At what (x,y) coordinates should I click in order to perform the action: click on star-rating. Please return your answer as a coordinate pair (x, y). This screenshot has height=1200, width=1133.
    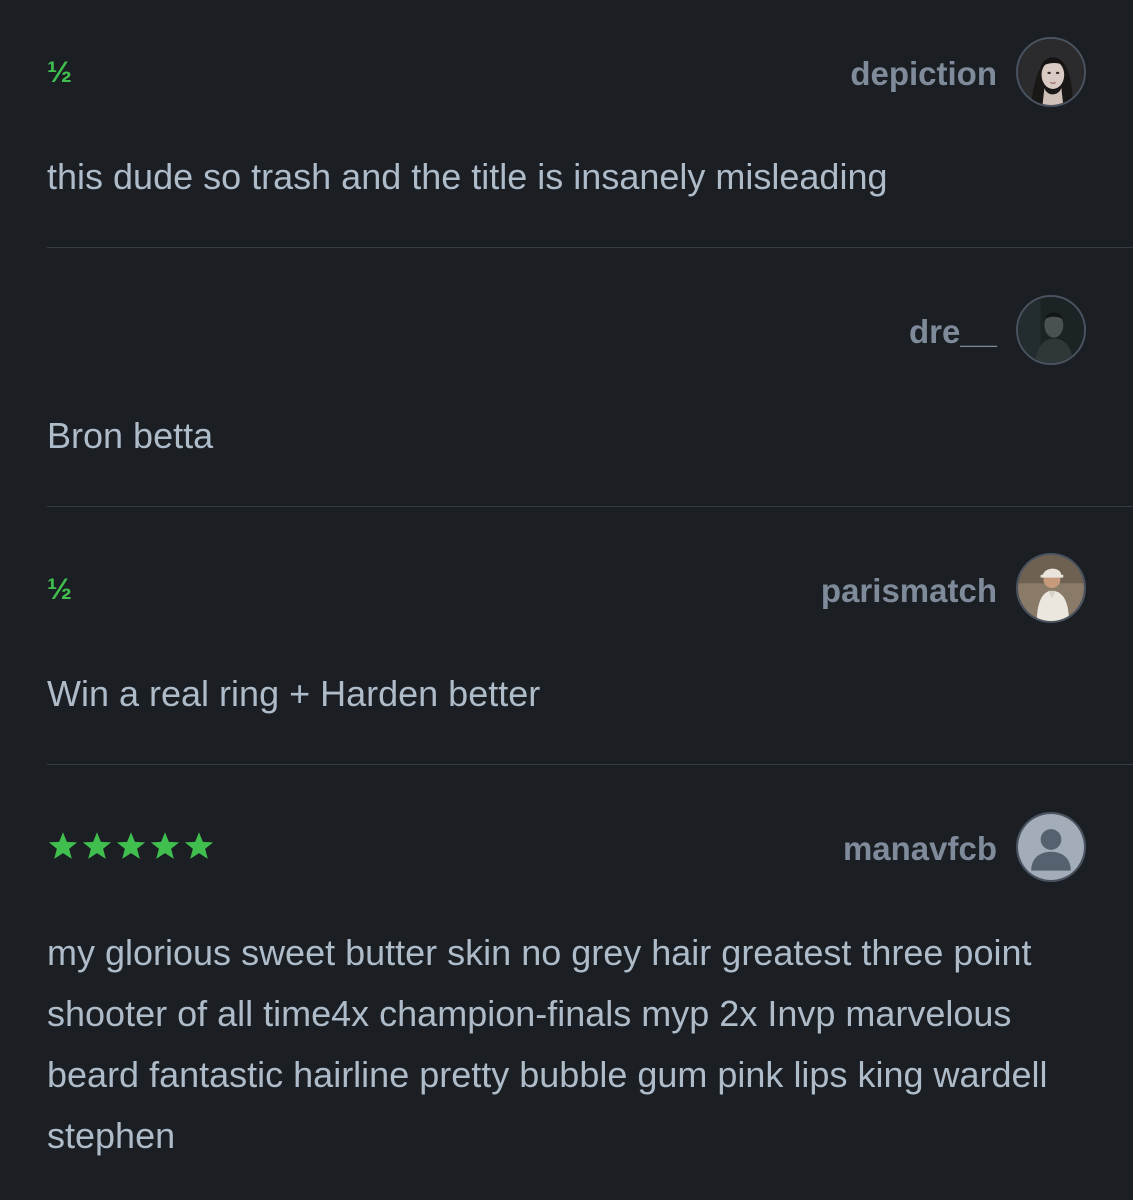
    Looking at the image, I should click on (131, 846).